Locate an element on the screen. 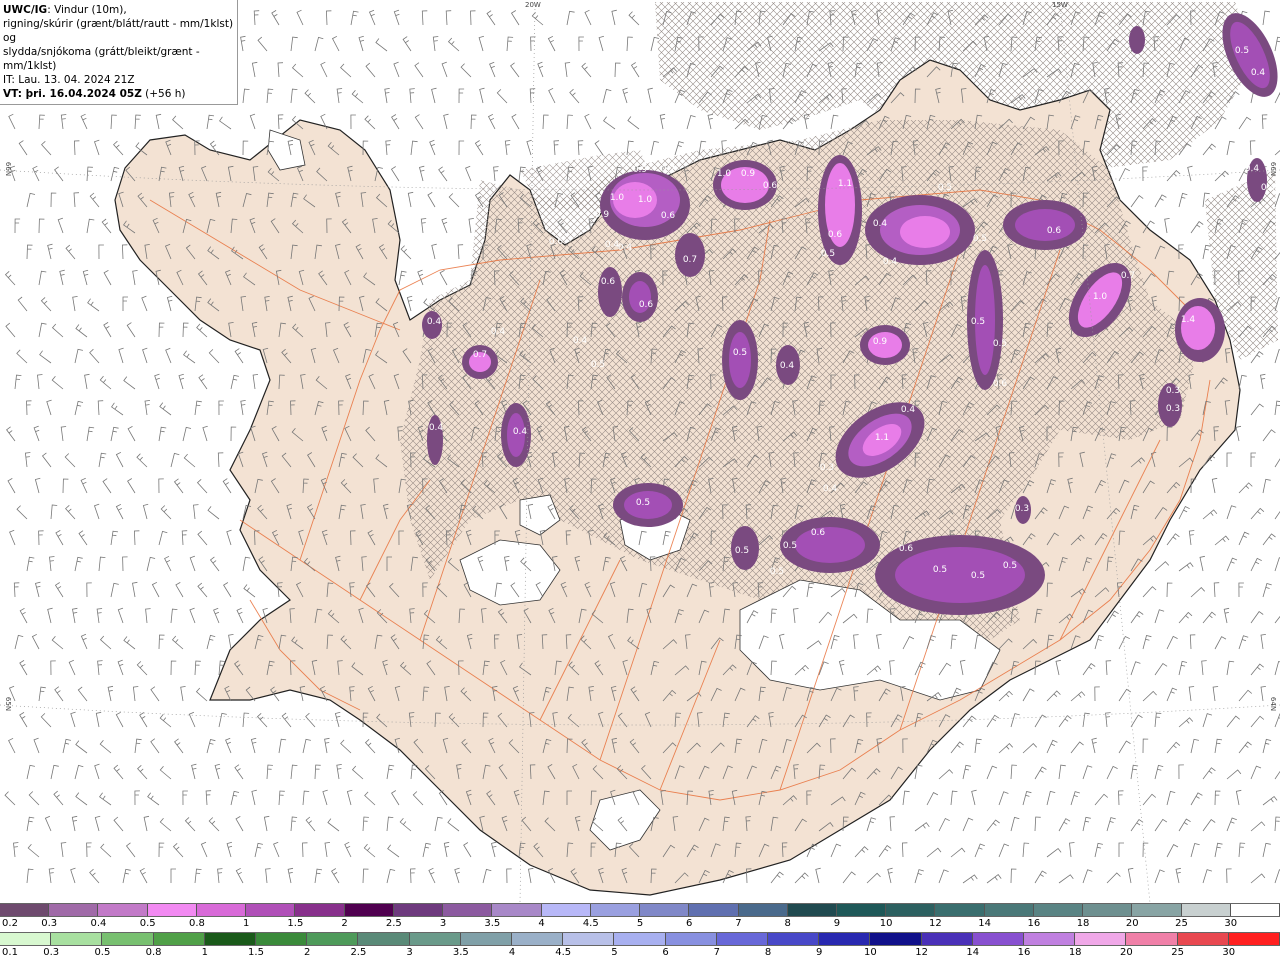 Image resolution: width=1280 pixels, height=960 pixels. legend-label: 6 is located at coordinates (665, 952).